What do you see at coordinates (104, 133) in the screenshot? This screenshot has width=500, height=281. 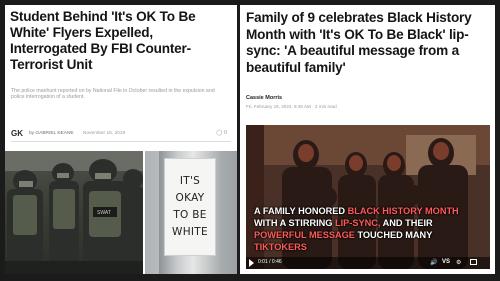 I see `publish-date: November 16, 2019` at bounding box center [104, 133].